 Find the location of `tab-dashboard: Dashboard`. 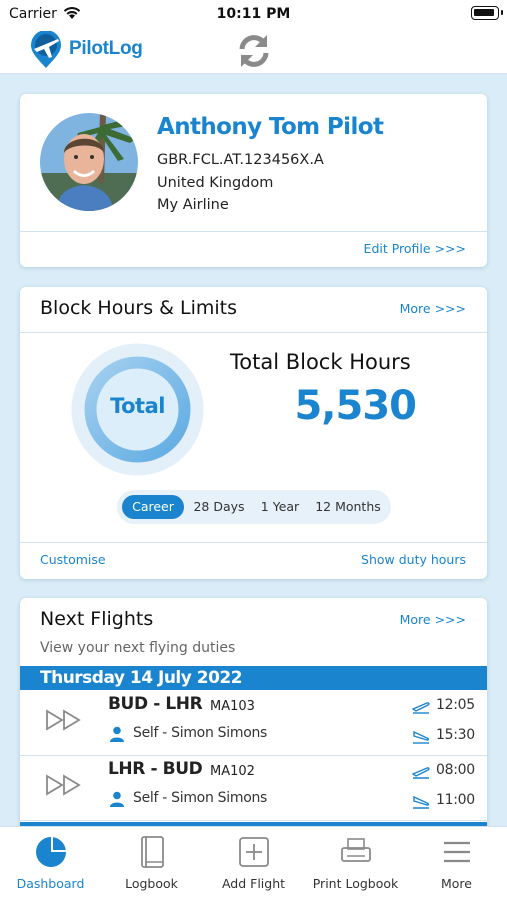

tab-dashboard: Dashboard is located at coordinates (50, 863).